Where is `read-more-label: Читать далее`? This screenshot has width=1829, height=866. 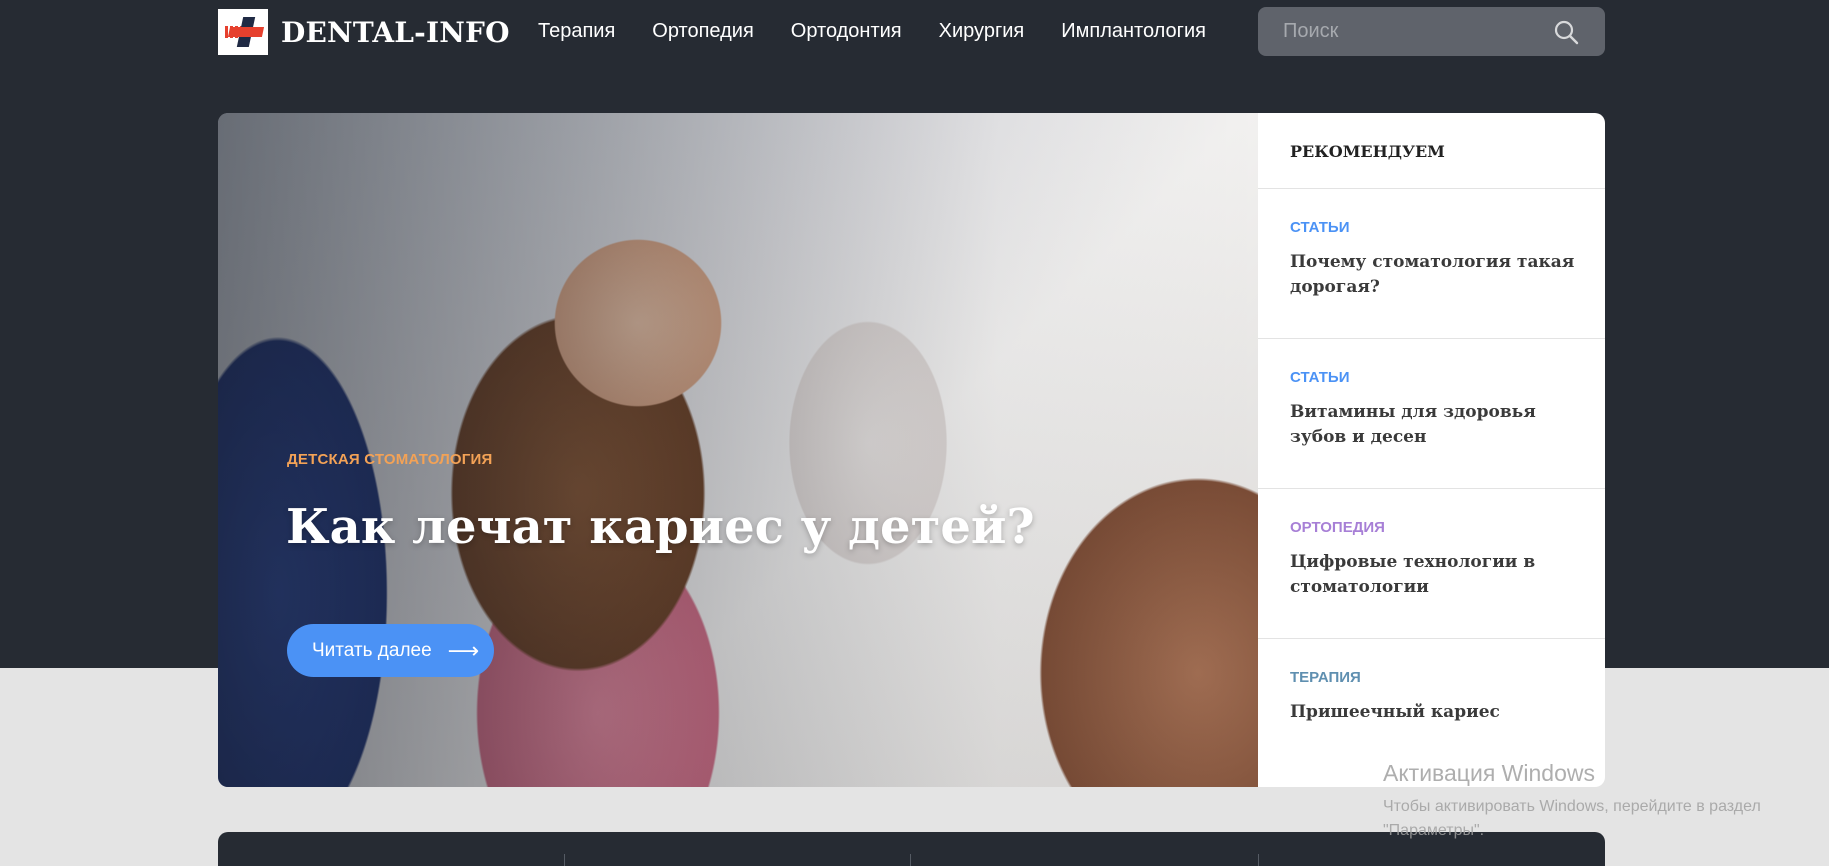 read-more-label: Читать далее is located at coordinates (372, 650).